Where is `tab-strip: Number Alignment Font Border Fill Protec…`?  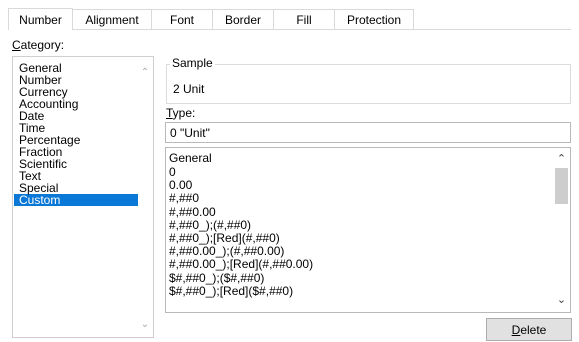 tab-strip: Number Alignment Font Border Fill Protec… is located at coordinates (211, 19).